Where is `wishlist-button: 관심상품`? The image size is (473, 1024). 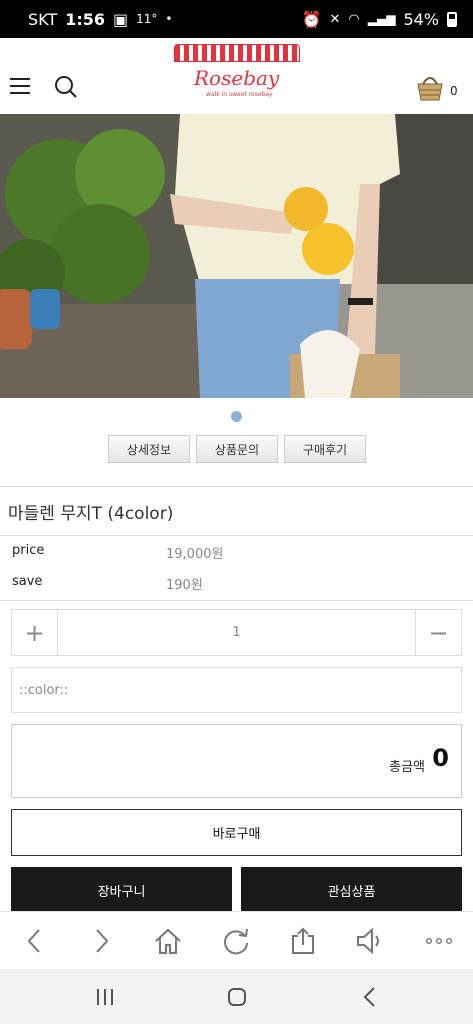
wishlist-button: 관심상품 is located at coordinates (351, 890).